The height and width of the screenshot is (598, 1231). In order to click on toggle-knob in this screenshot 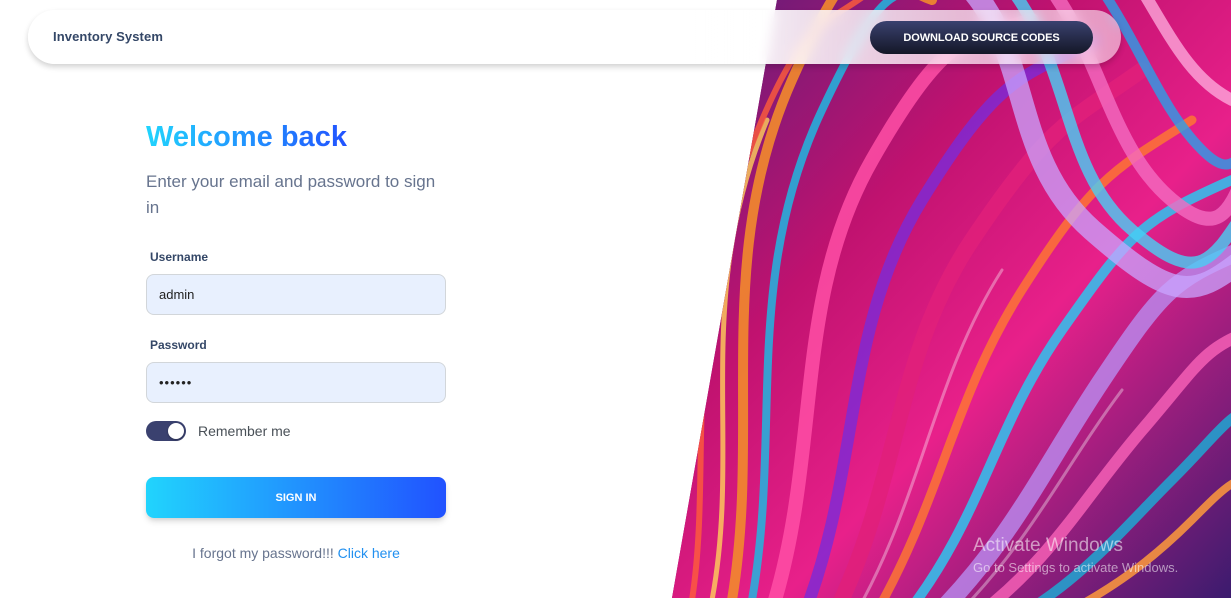, I will do `click(176, 431)`.